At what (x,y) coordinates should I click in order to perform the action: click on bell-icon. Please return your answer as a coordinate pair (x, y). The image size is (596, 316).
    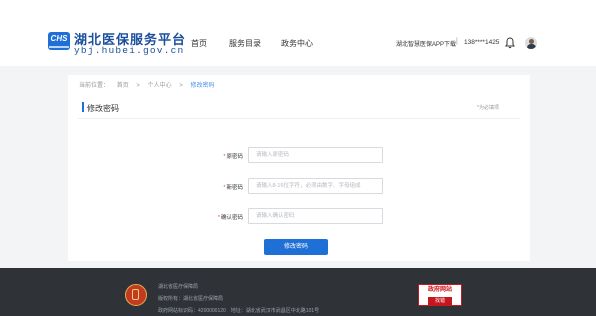
    Looking at the image, I should click on (510, 43).